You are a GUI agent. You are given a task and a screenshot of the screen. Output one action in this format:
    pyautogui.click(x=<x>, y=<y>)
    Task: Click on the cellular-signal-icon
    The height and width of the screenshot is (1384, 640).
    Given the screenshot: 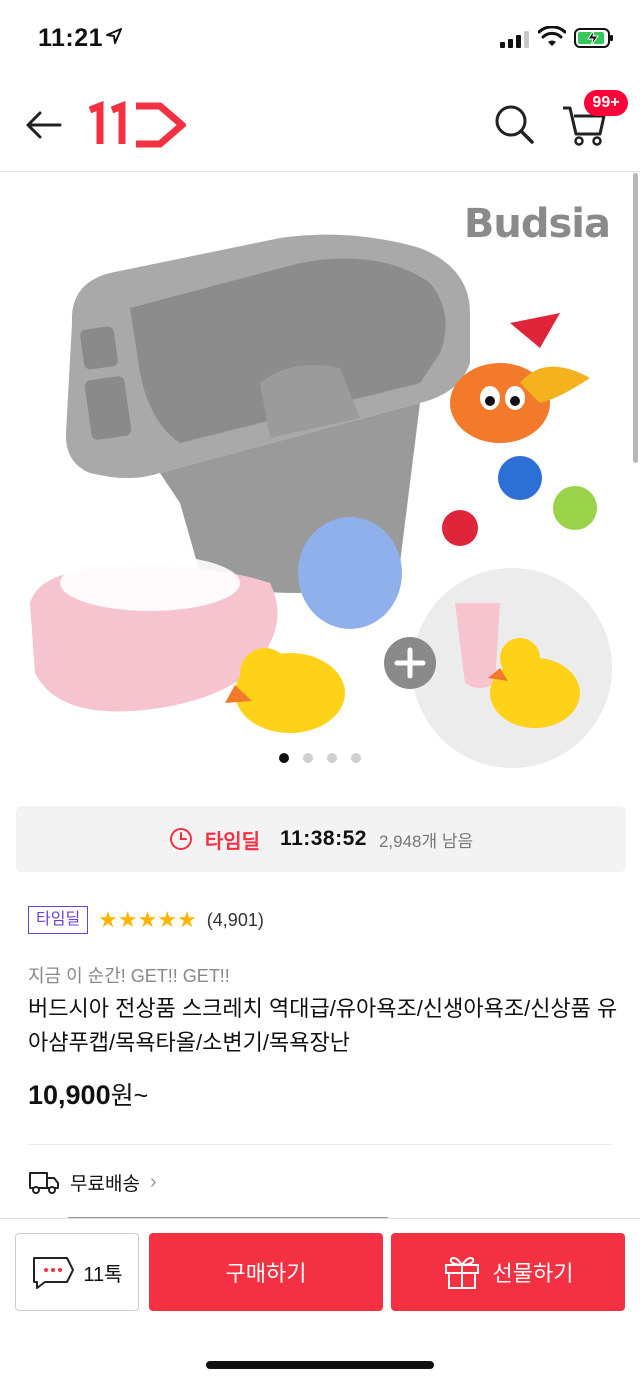 What is the action you would take?
    pyautogui.click(x=514, y=39)
    